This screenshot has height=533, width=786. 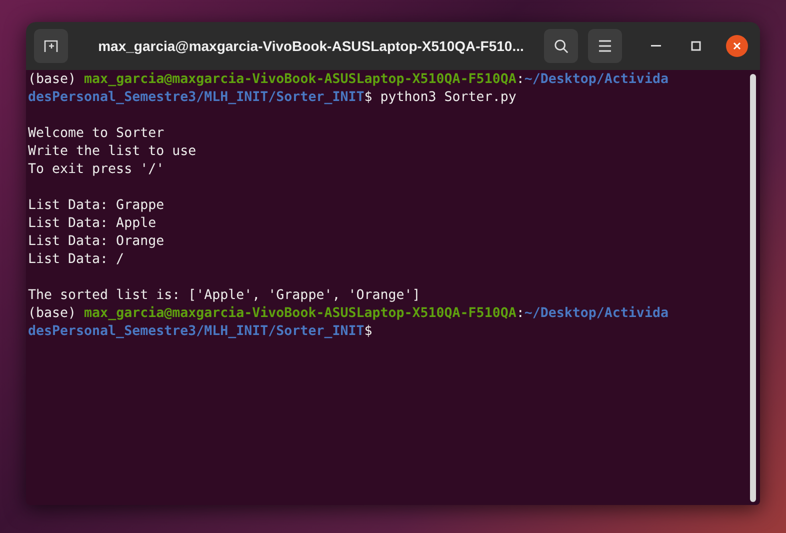 What do you see at coordinates (696, 46) in the screenshot?
I see `maximize-icon` at bounding box center [696, 46].